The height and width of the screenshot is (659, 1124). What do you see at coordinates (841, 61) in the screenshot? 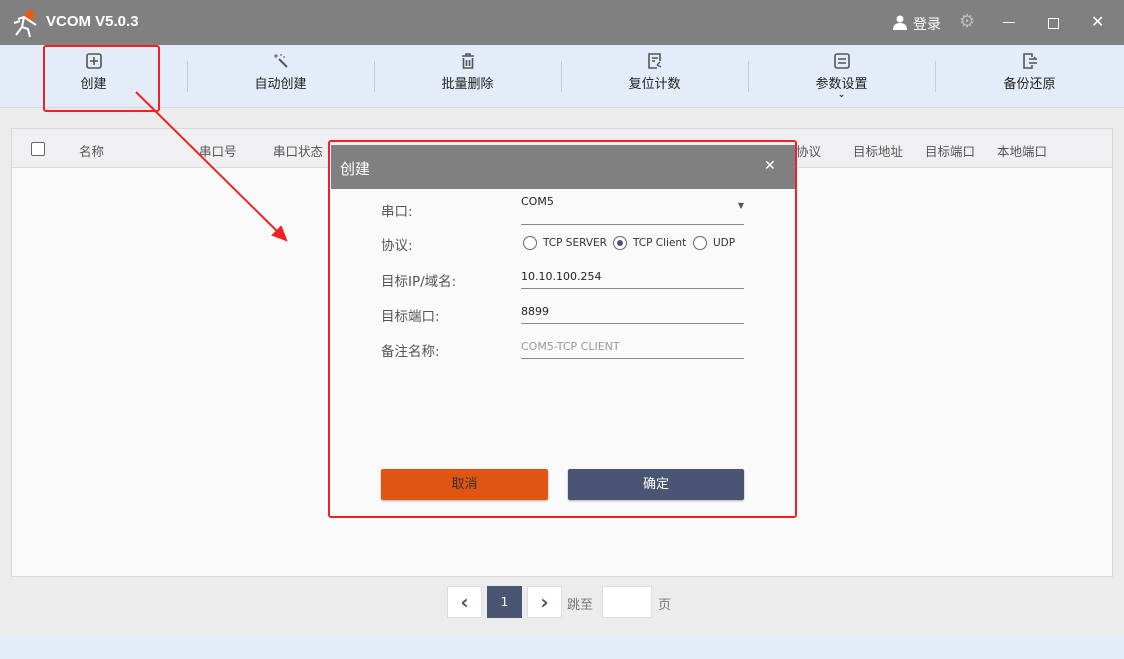
I see `sliders-icon` at bounding box center [841, 61].